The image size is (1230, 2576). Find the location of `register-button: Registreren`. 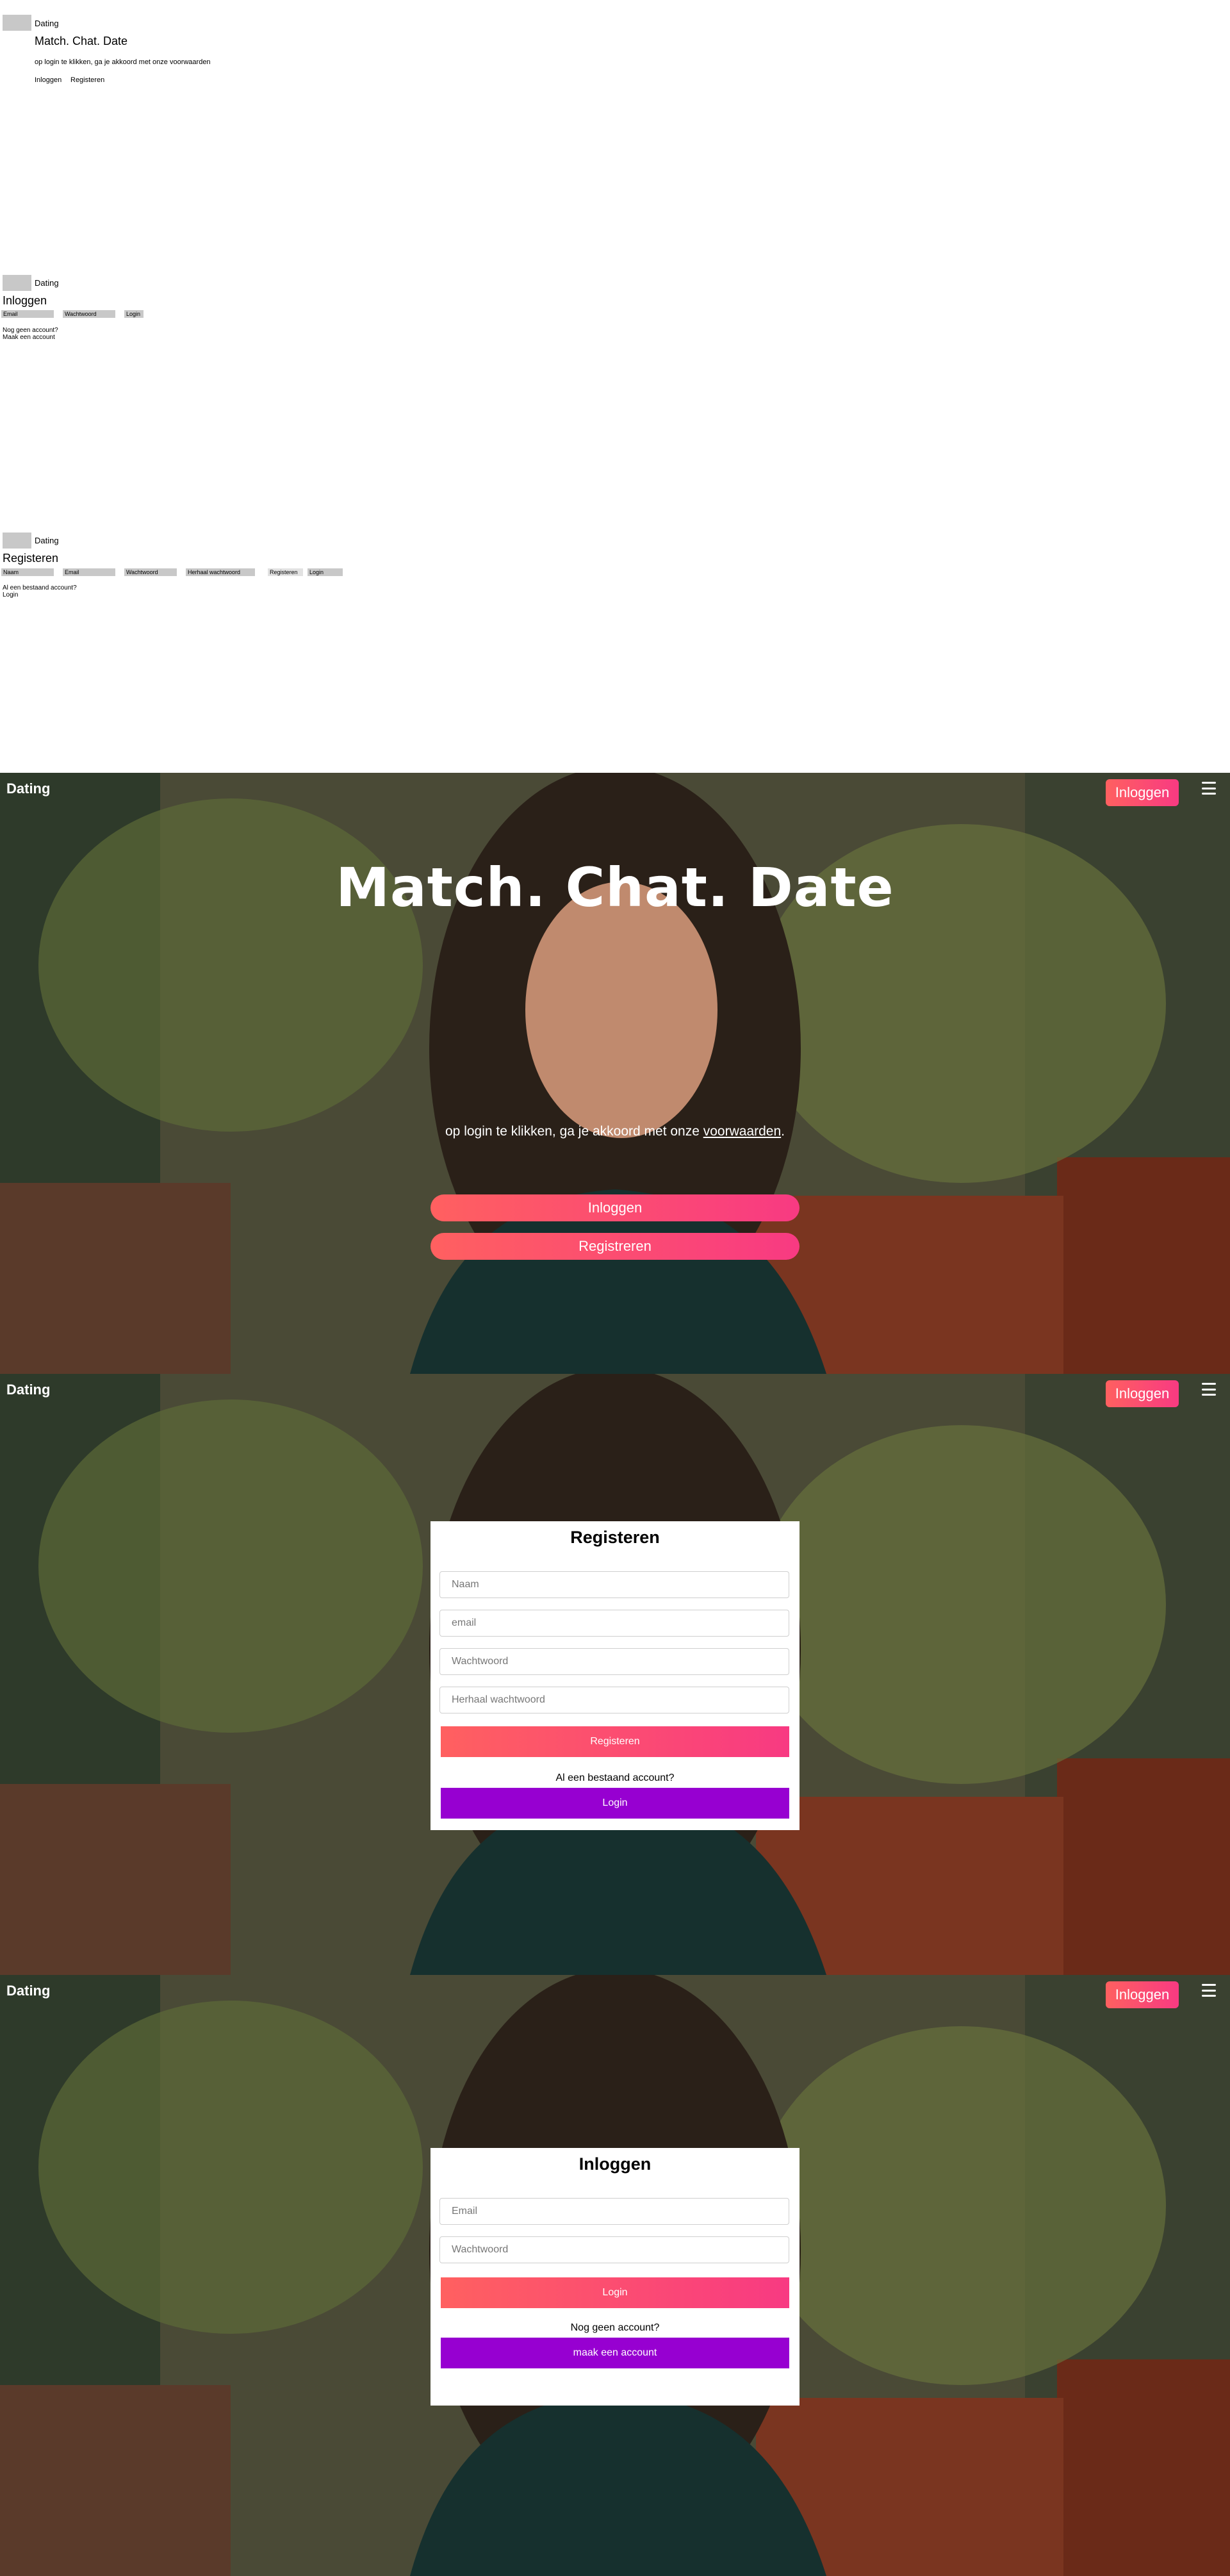

register-button: Registreren is located at coordinates (615, 1246).